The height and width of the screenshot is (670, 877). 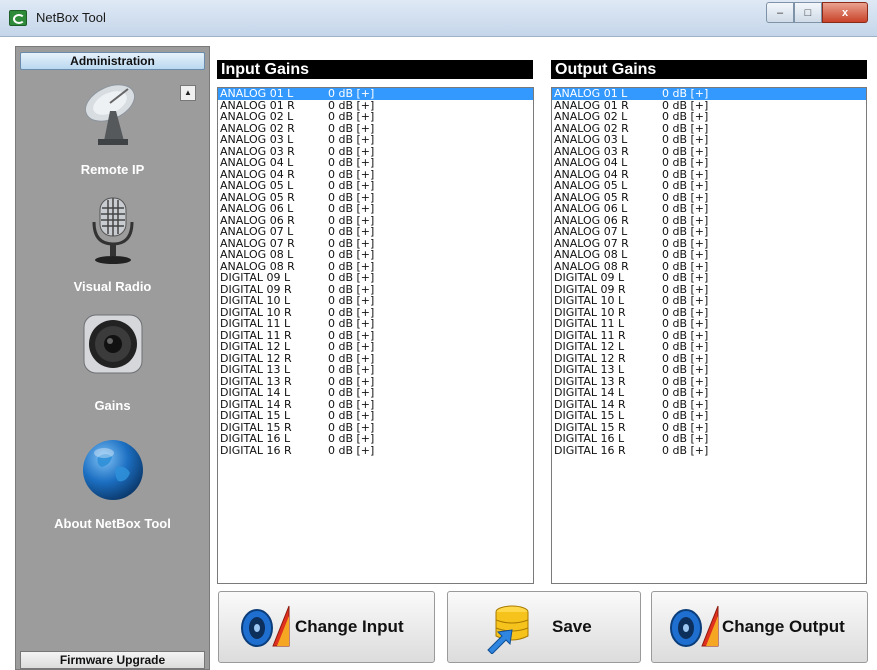 I want to click on output-gains-title: Output Gains, so click(x=709, y=69).